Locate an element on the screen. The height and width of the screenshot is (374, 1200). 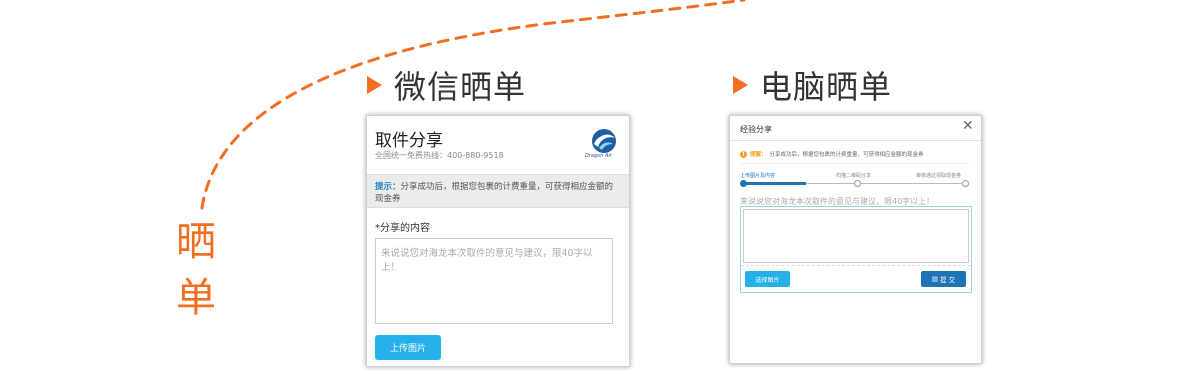
step-label-1: 上传图片及内容 is located at coordinates (758, 176).